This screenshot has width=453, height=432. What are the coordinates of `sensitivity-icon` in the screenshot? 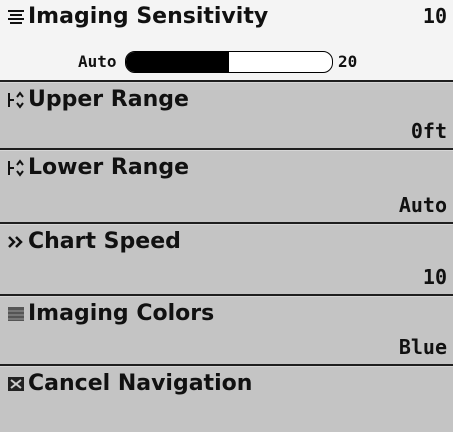 It's located at (16, 17).